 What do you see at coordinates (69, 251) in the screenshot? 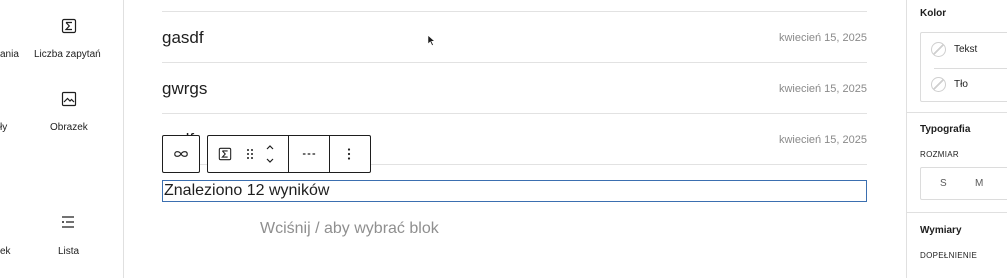
I see `inserter-item-label: Lista` at bounding box center [69, 251].